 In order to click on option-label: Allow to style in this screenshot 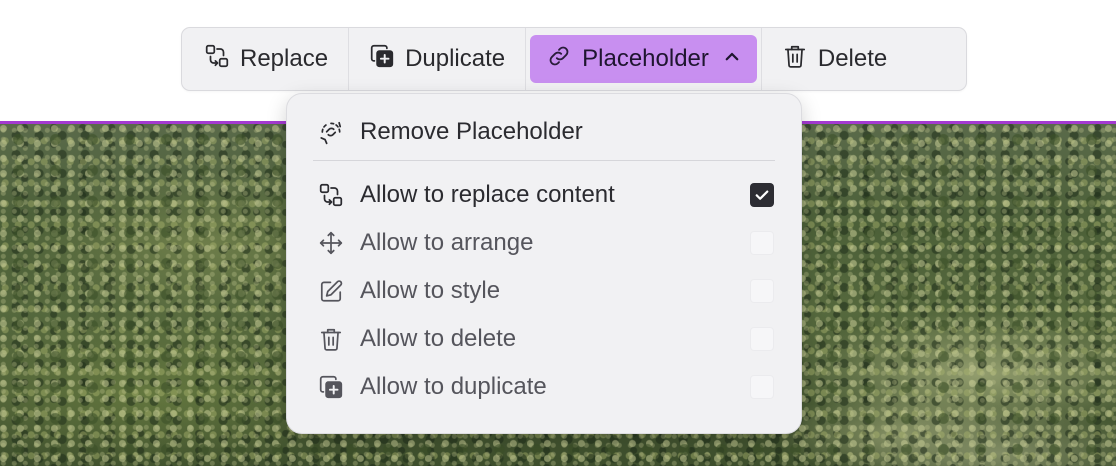, I will do `click(430, 290)`.